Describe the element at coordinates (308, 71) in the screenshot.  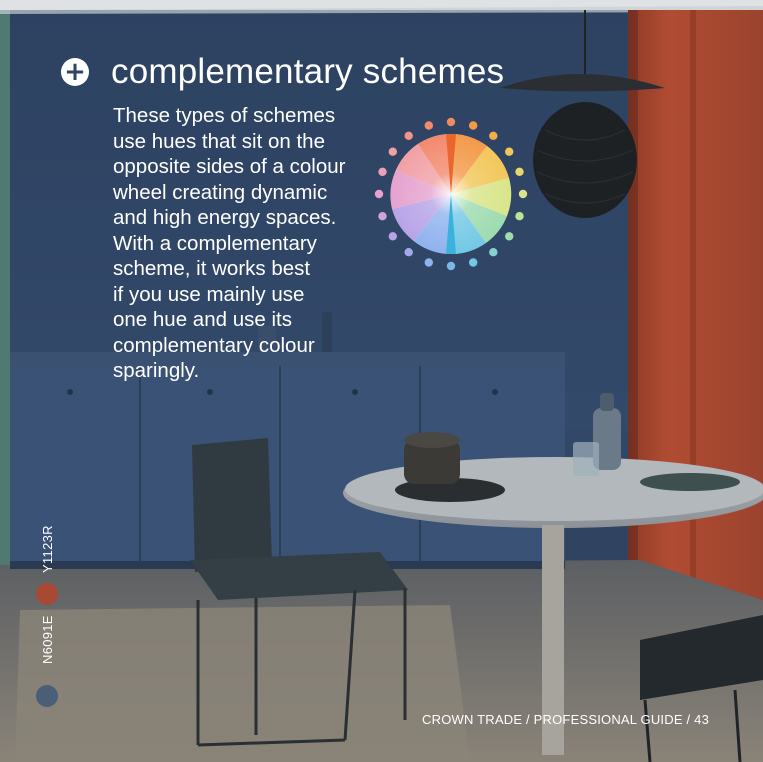
I see `section-title: complementary schemes` at that location.